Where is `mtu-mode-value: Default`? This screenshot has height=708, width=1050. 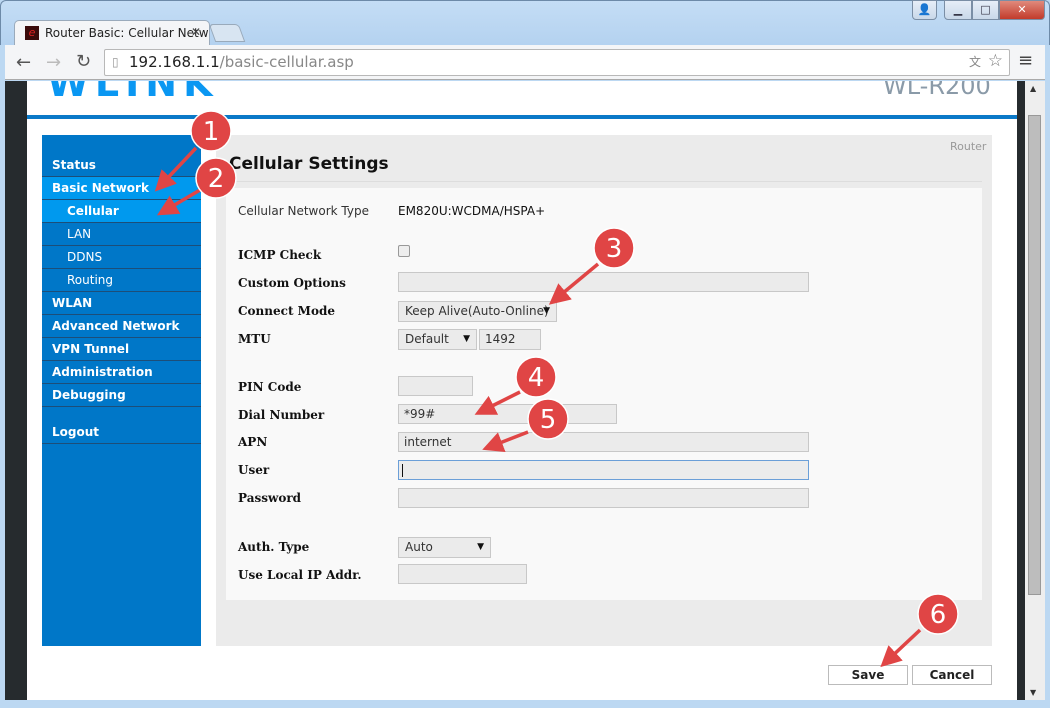
mtu-mode-value: Default is located at coordinates (427, 339).